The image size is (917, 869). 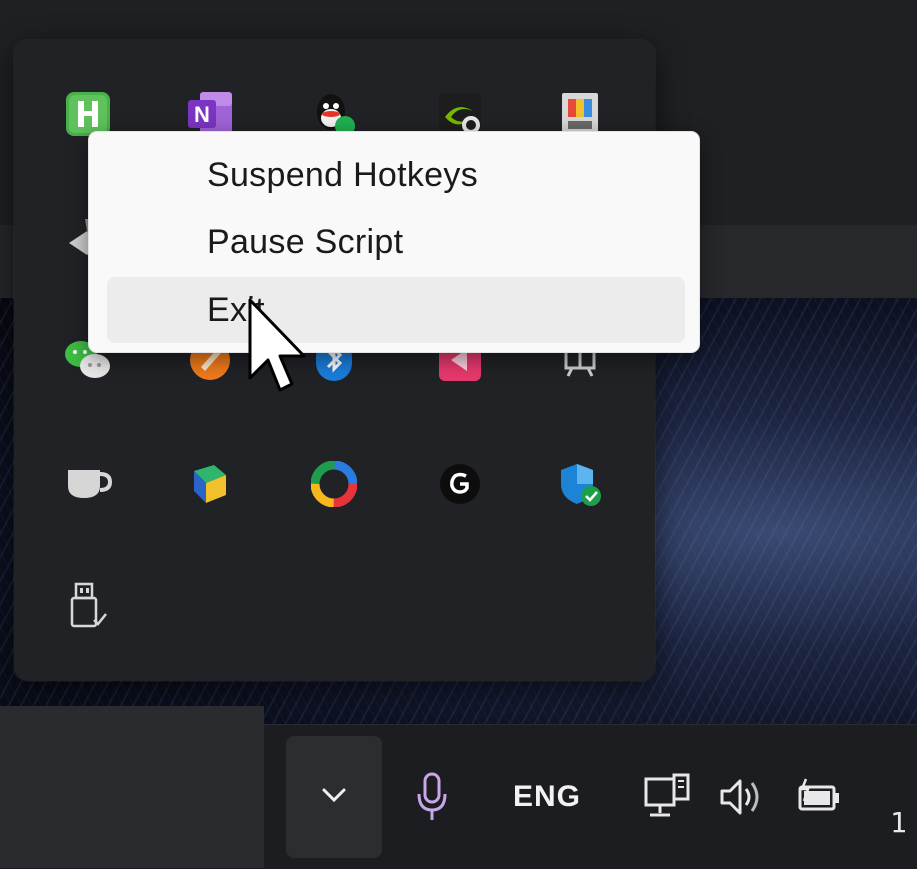 I want to click on svg-text: N, so click(x=202, y=114).